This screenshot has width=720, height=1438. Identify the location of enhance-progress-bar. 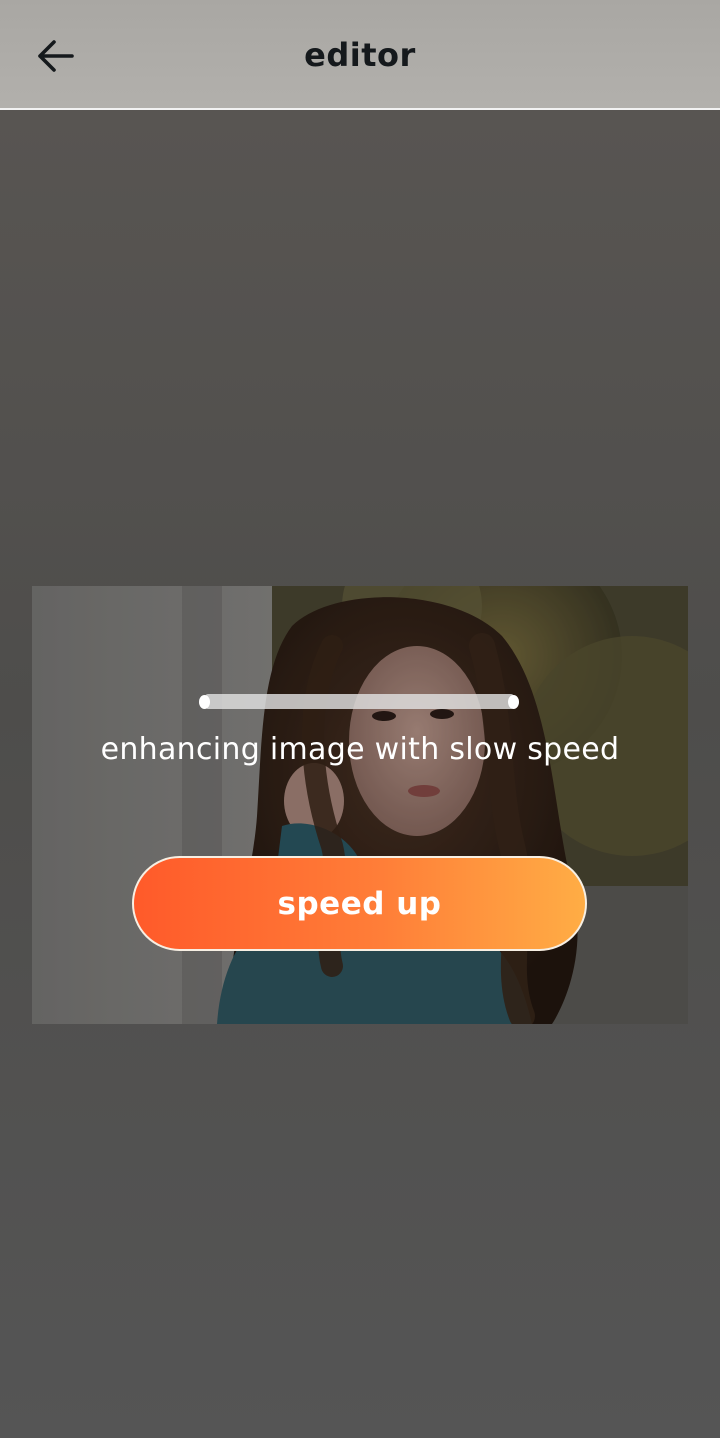
(359, 701).